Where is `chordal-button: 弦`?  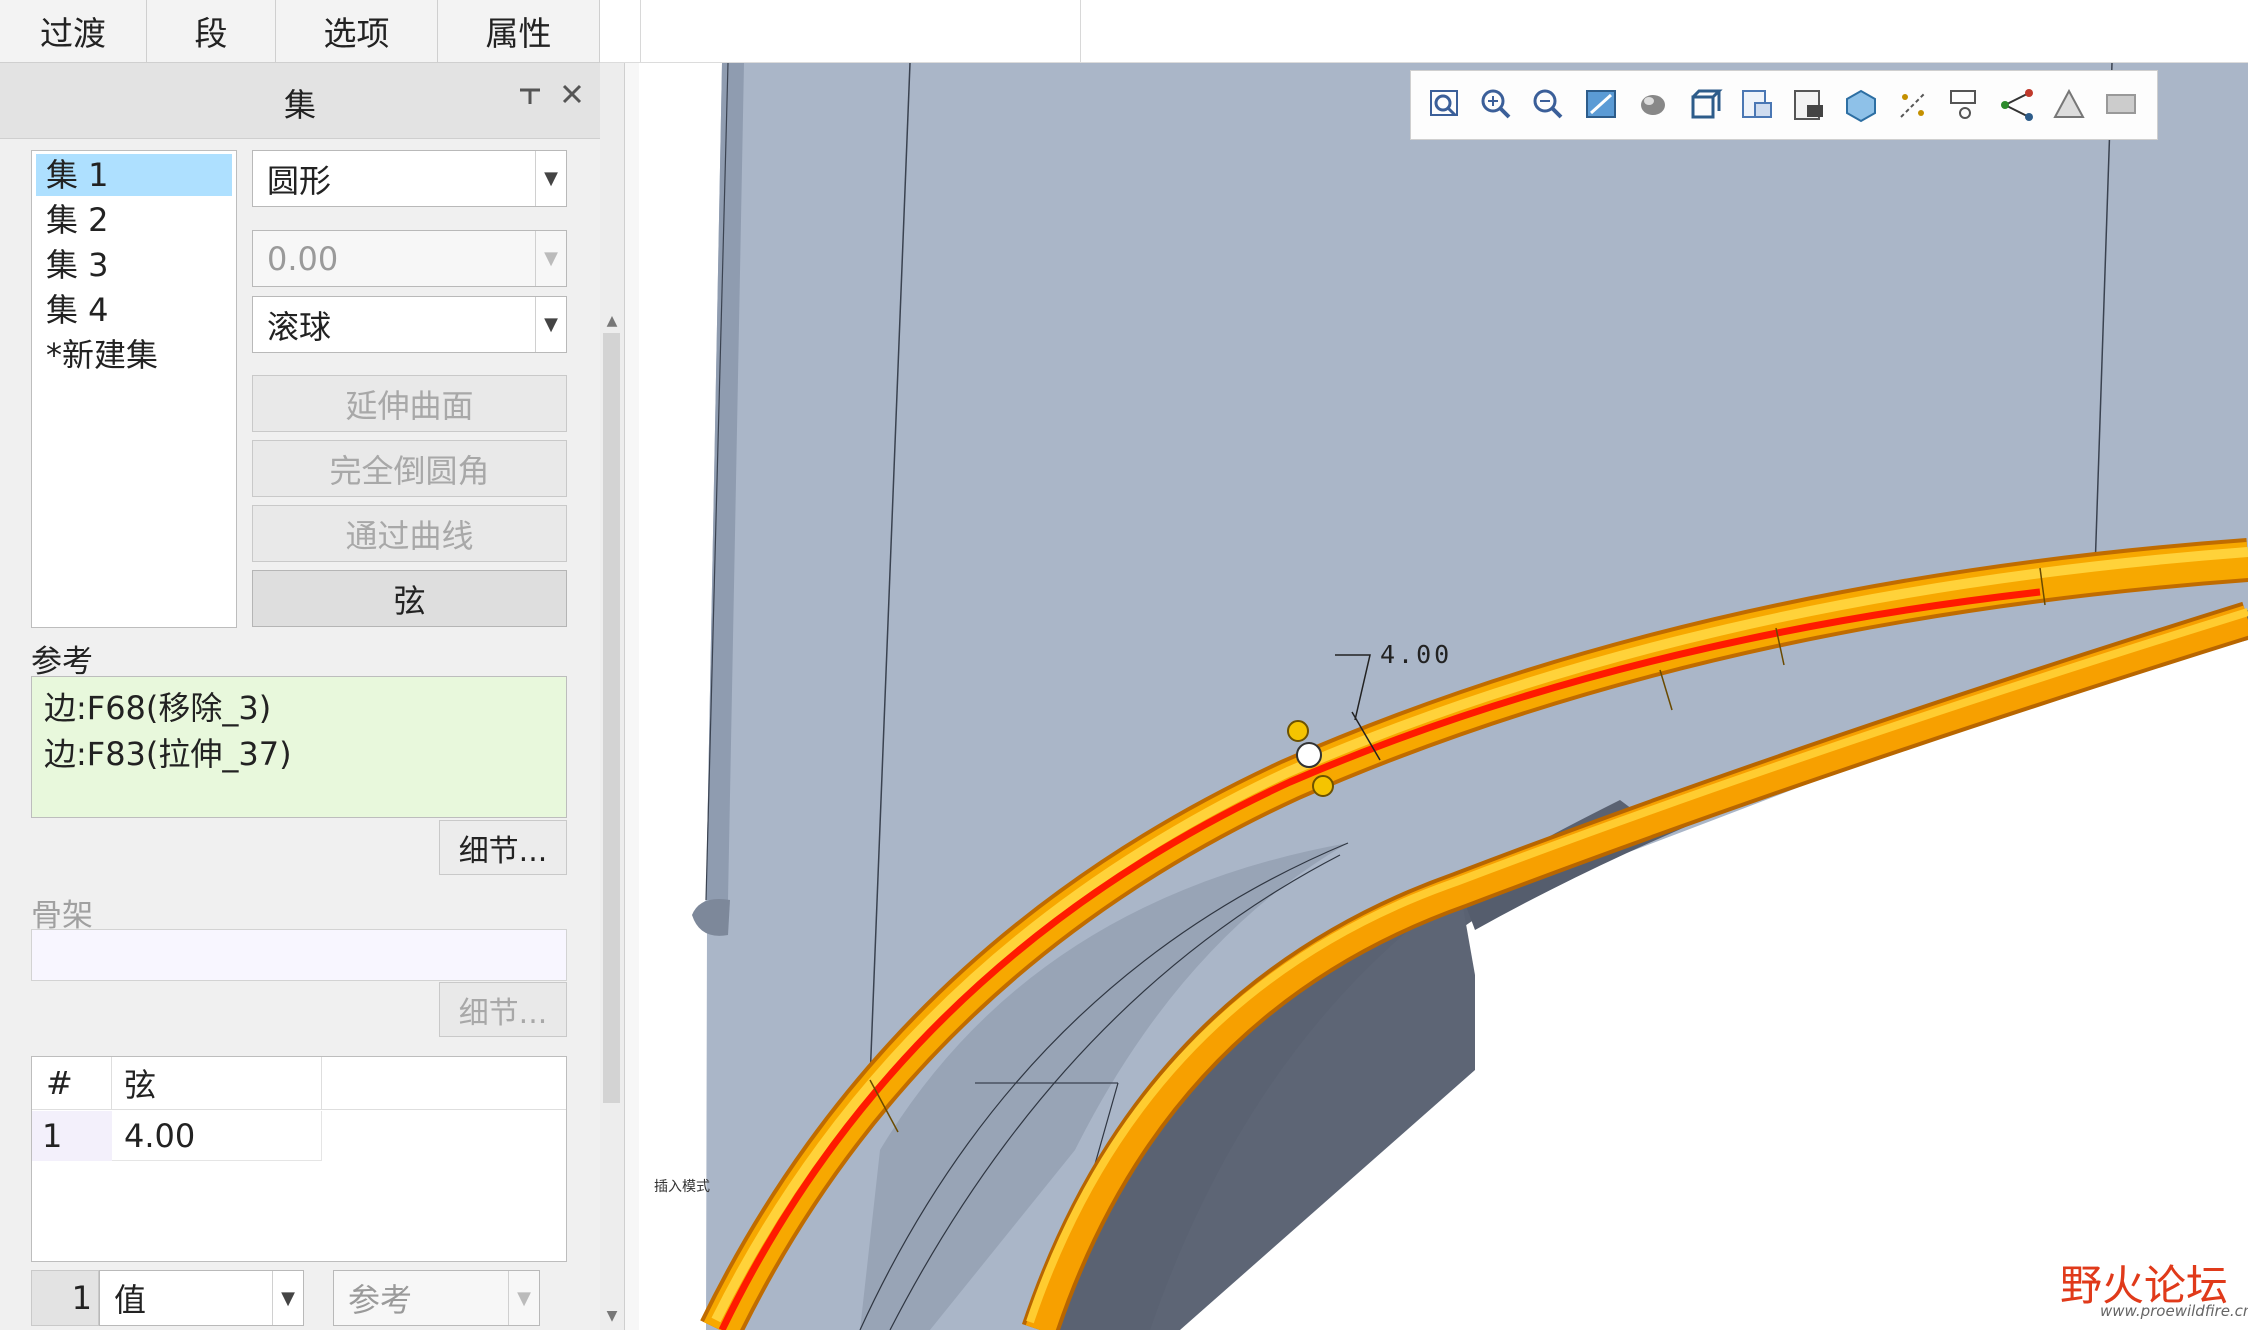
chordal-button: 弦 is located at coordinates (409, 598).